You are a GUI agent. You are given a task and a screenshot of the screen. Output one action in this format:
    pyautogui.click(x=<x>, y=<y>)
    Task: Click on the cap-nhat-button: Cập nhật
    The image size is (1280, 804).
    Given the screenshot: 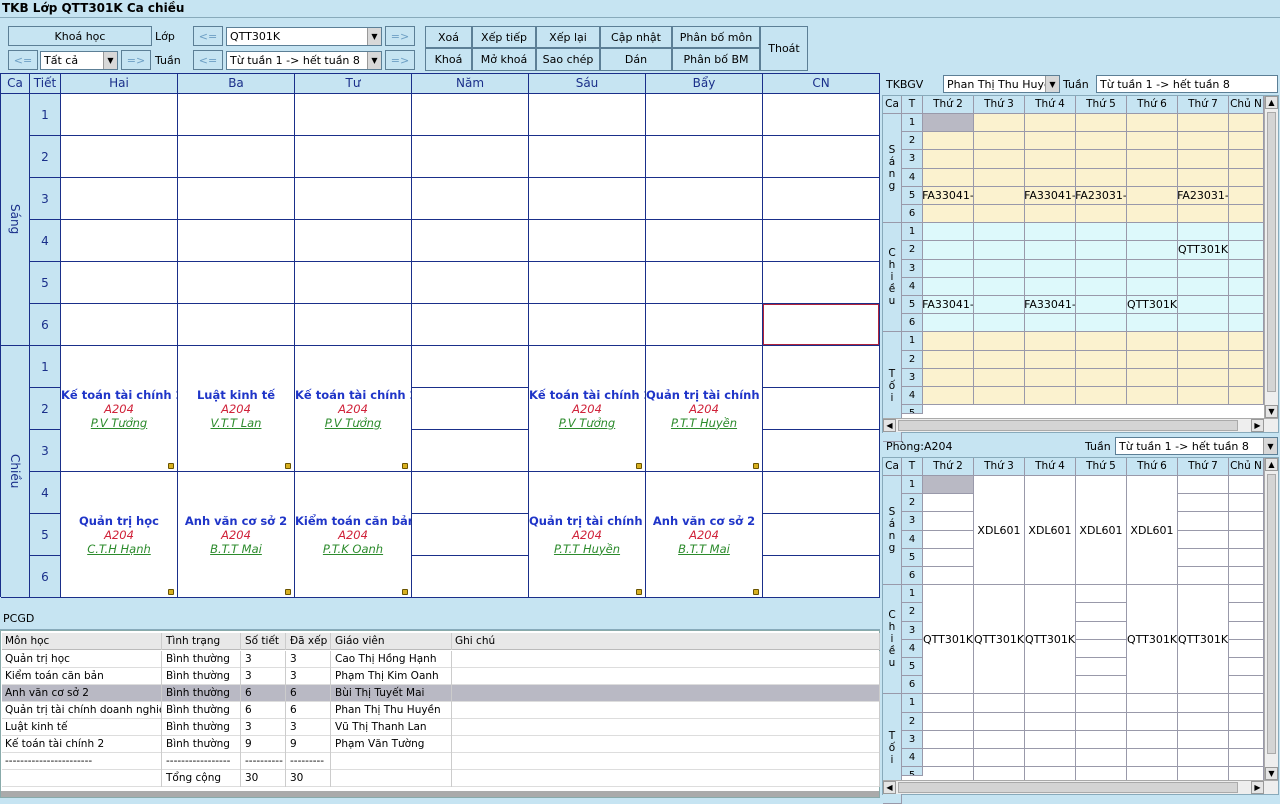 What is the action you would take?
    pyautogui.click(x=636, y=37)
    